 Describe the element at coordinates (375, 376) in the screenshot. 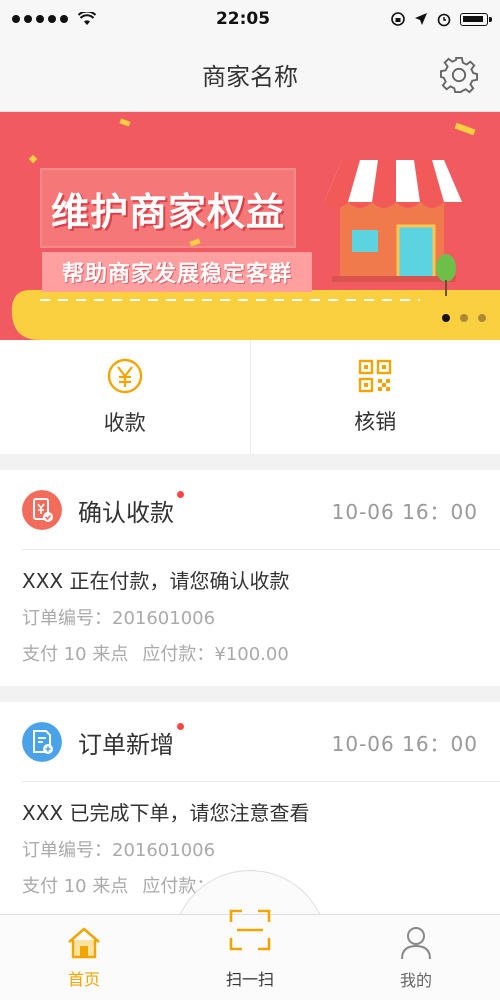

I see `qrcode-icon` at that location.